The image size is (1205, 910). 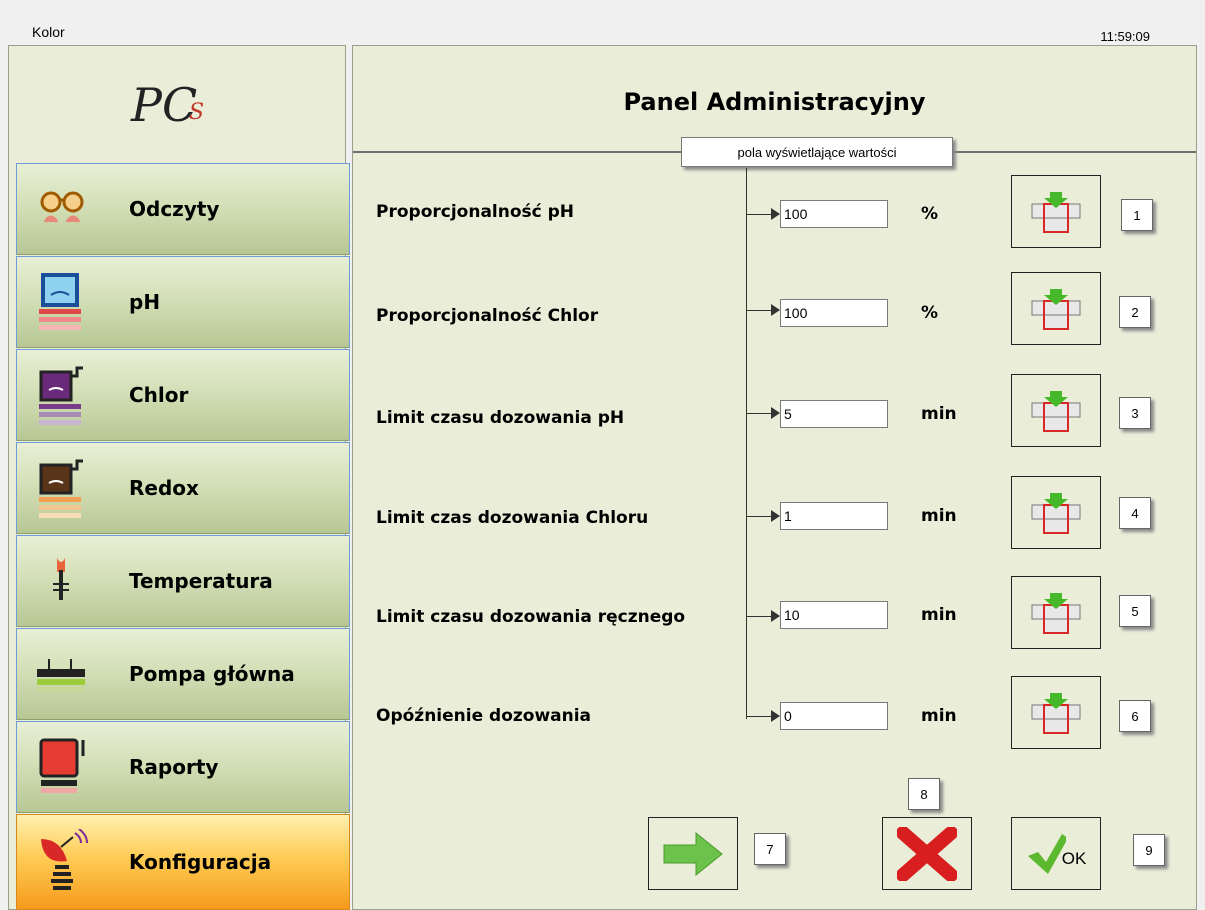 What do you see at coordinates (834, 414) in the screenshot?
I see `limit-czasu-ph-input` at bounding box center [834, 414].